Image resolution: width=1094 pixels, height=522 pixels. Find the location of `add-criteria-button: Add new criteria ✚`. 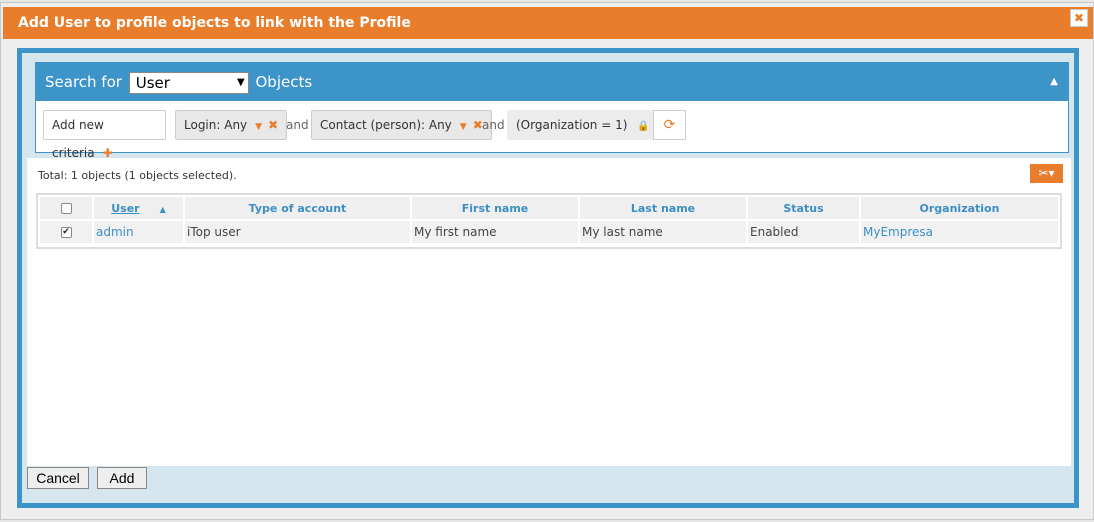

add-criteria-button: Add new criteria ✚ is located at coordinates (104, 135).